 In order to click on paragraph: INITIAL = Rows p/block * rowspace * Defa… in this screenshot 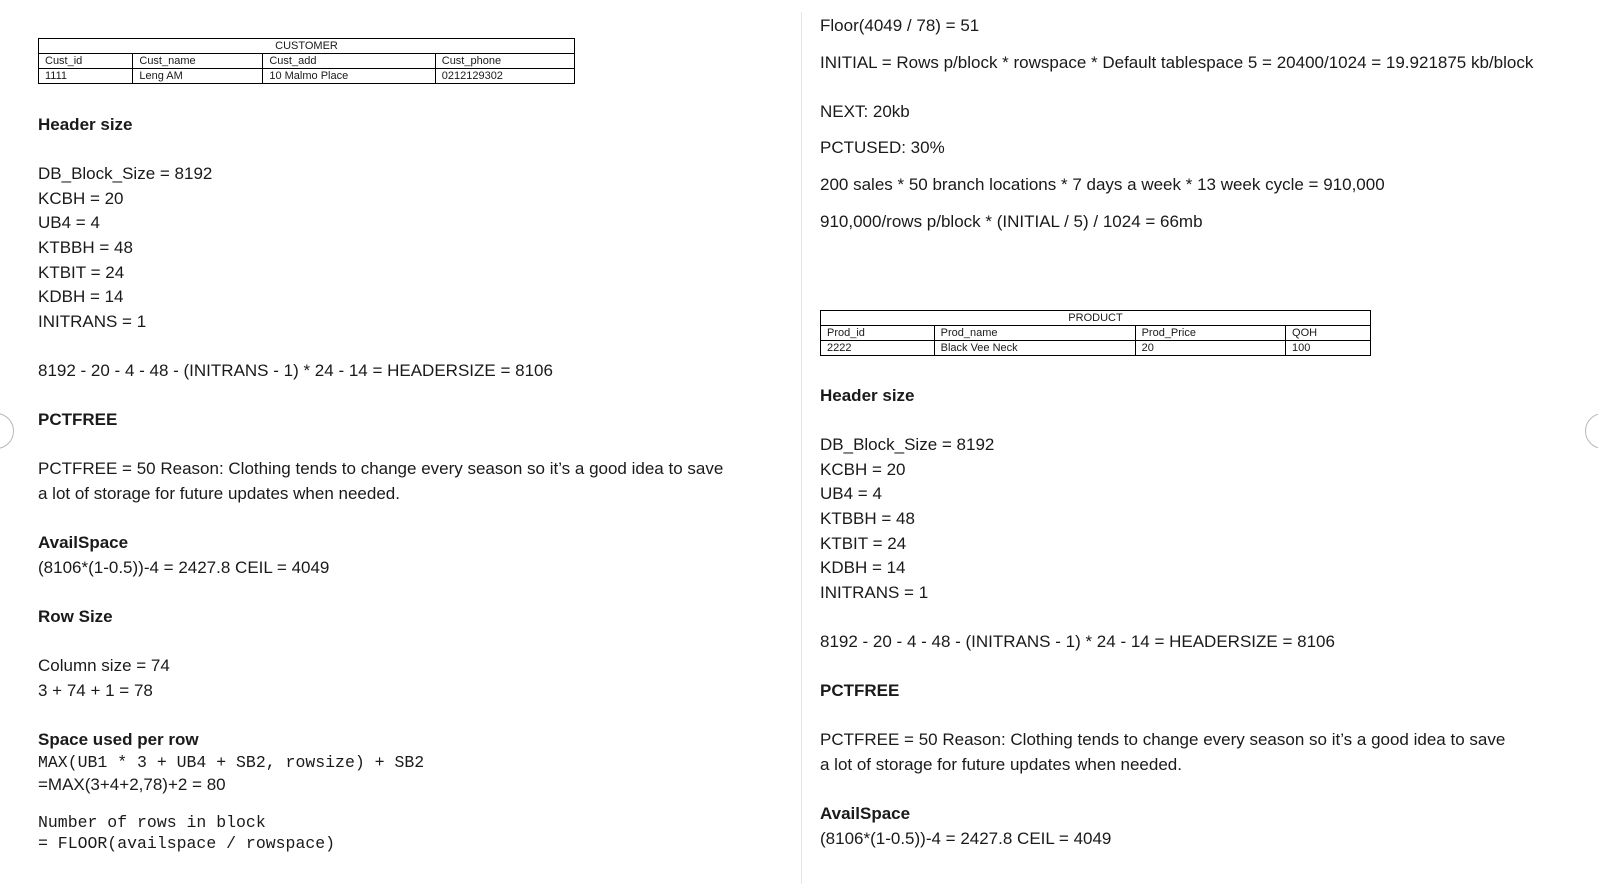, I will do `click(1177, 62)`.